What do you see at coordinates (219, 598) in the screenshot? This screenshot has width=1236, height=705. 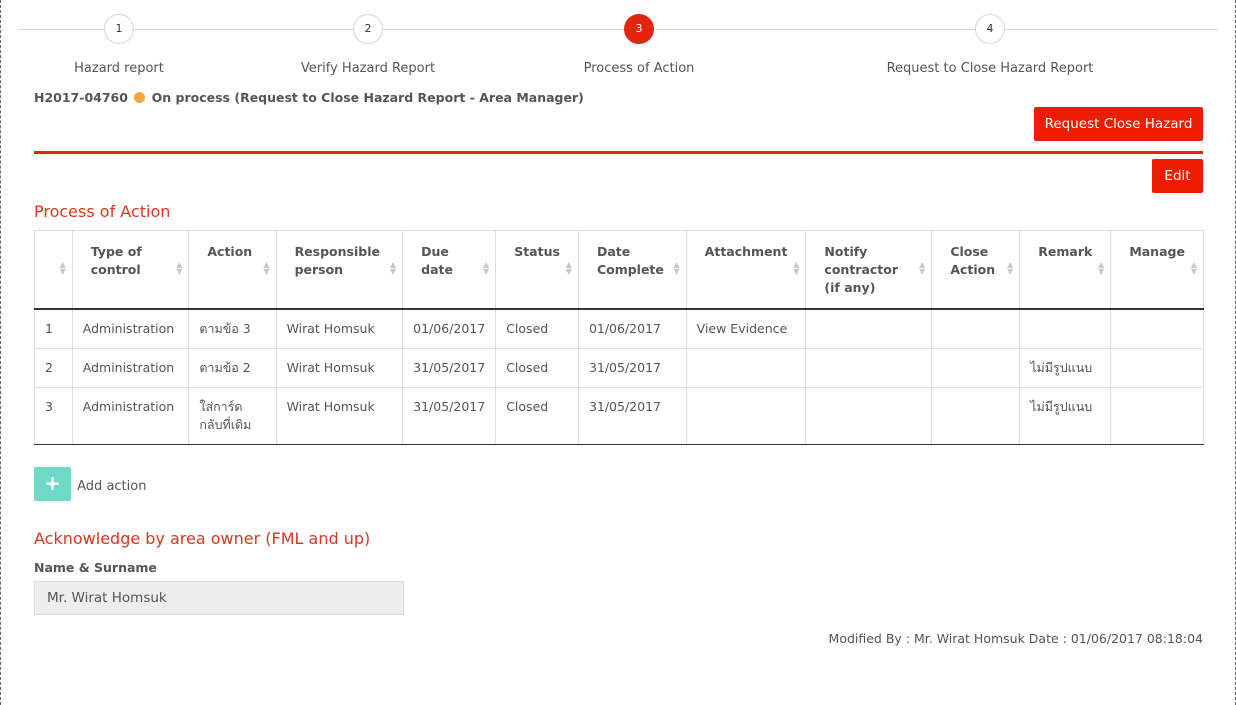 I see `name-surname-field: Mr. Wirat Homsuk` at bounding box center [219, 598].